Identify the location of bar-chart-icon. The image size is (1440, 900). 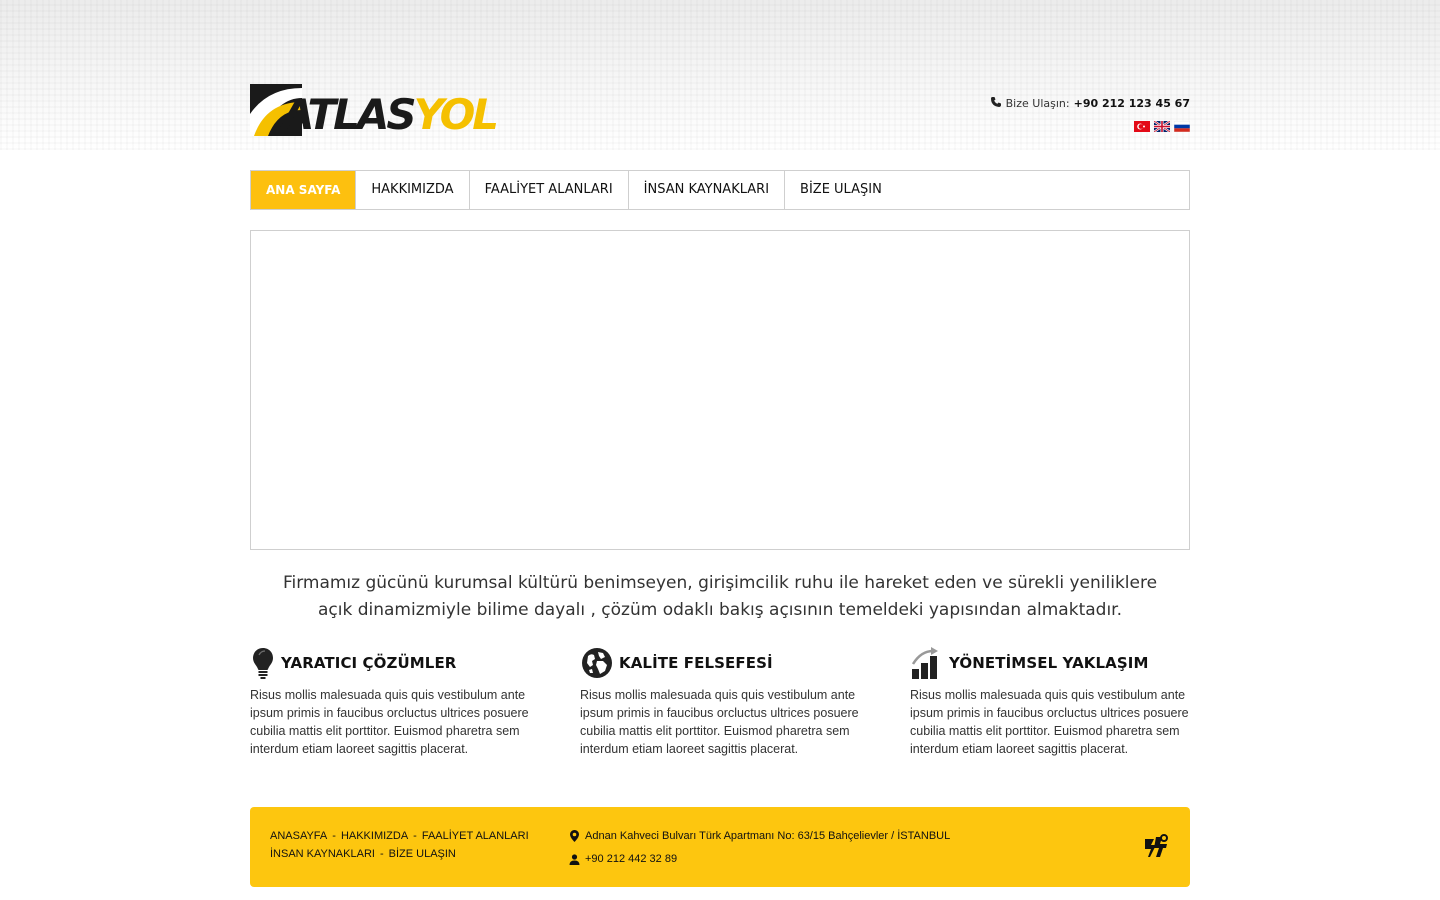
(927, 663).